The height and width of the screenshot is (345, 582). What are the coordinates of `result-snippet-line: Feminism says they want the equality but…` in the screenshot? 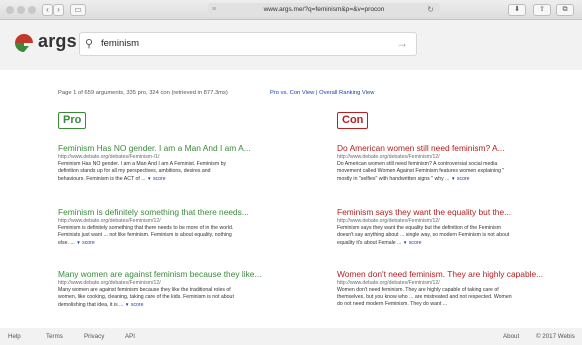 It's located at (419, 228).